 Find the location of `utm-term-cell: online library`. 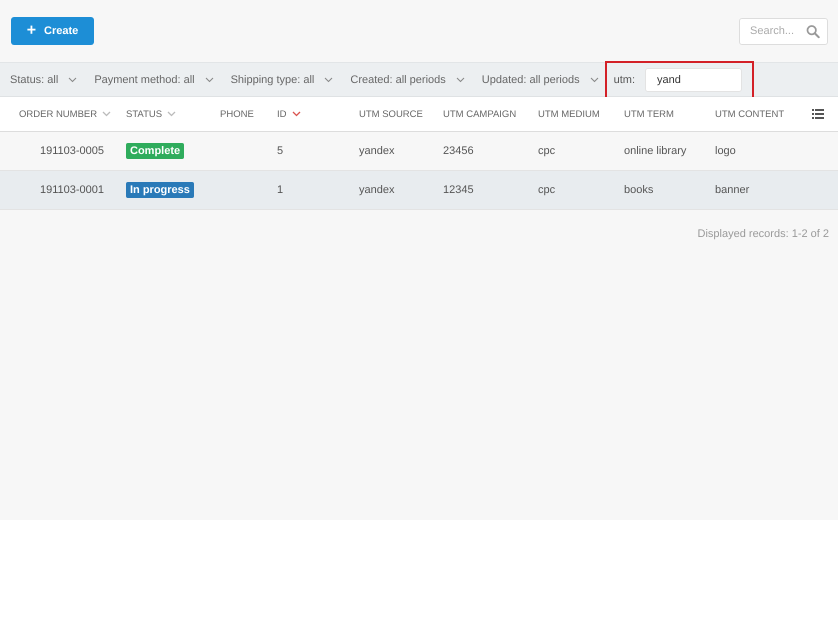

utm-term-cell: online library is located at coordinates (655, 151).